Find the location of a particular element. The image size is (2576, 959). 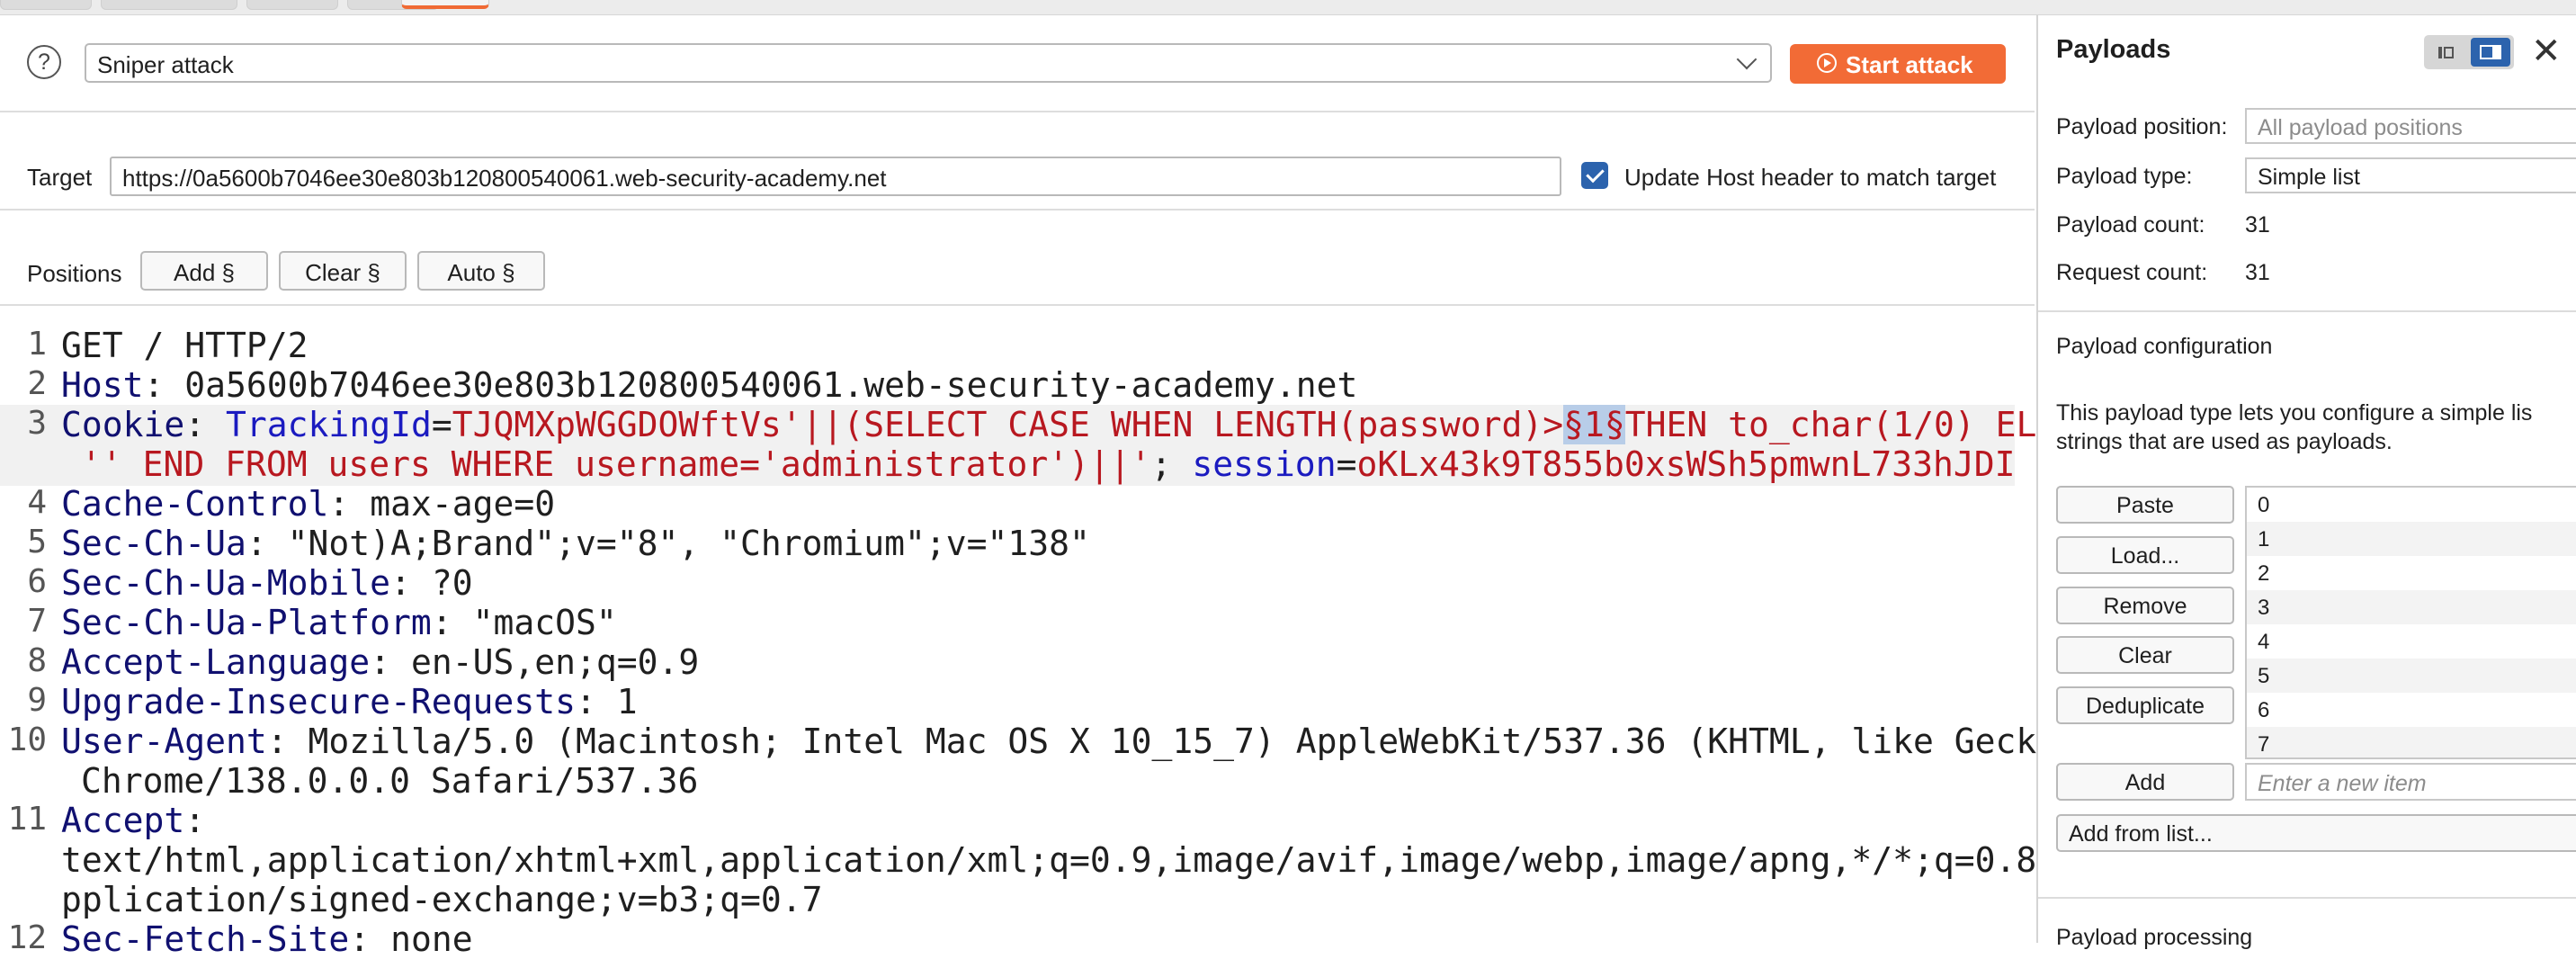

request-count-value: 31 is located at coordinates (2257, 272).